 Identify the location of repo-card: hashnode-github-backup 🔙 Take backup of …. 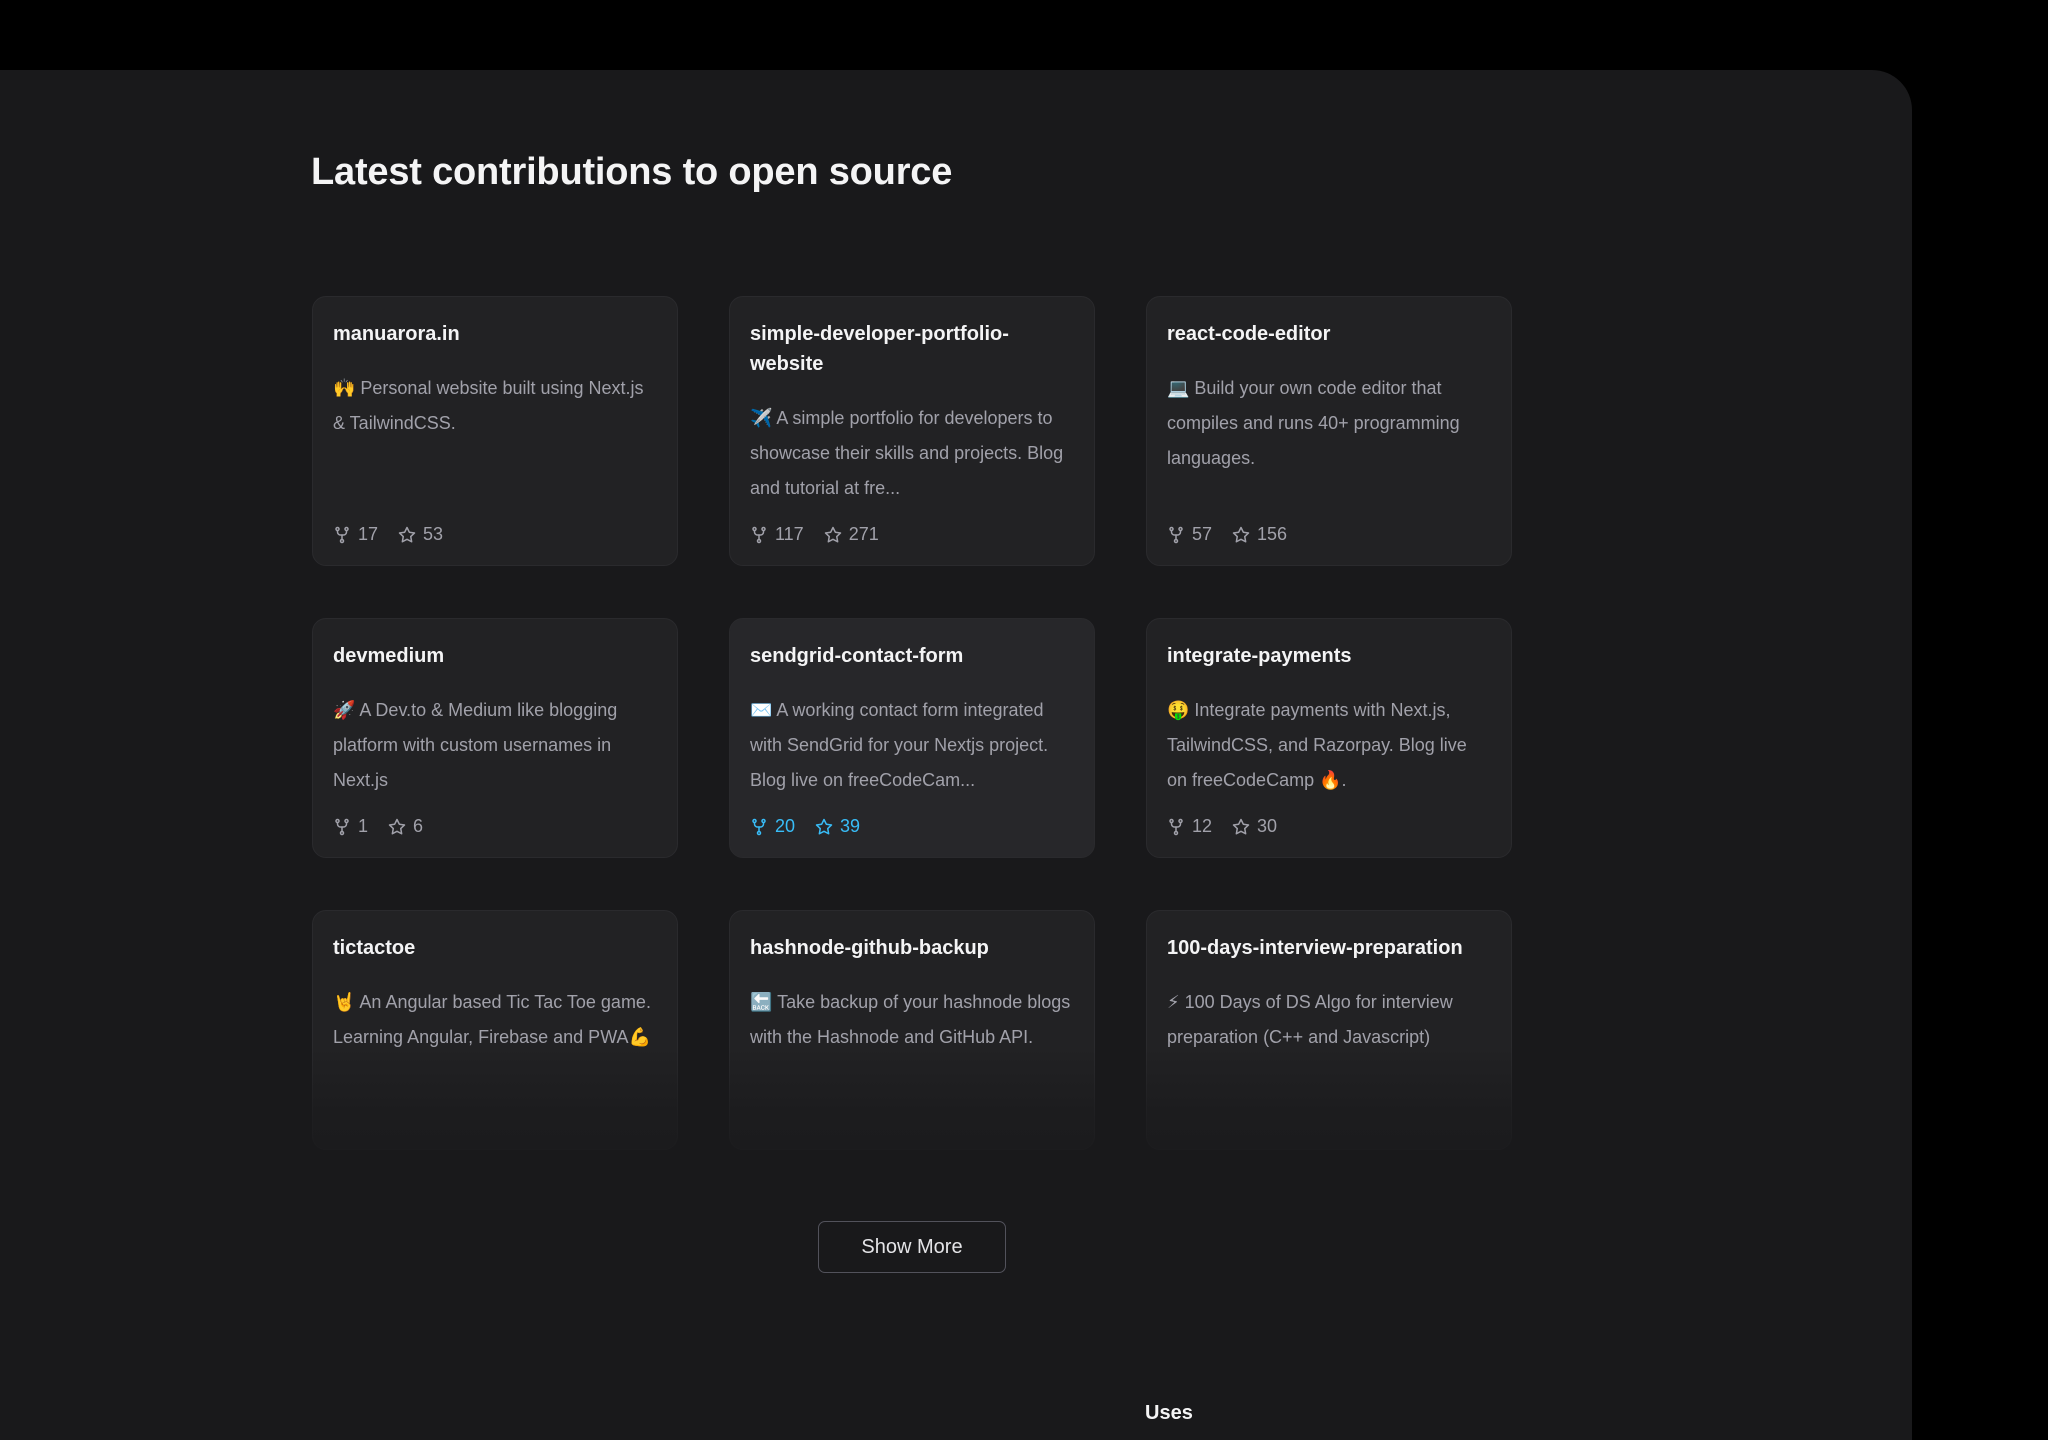
(912, 1030).